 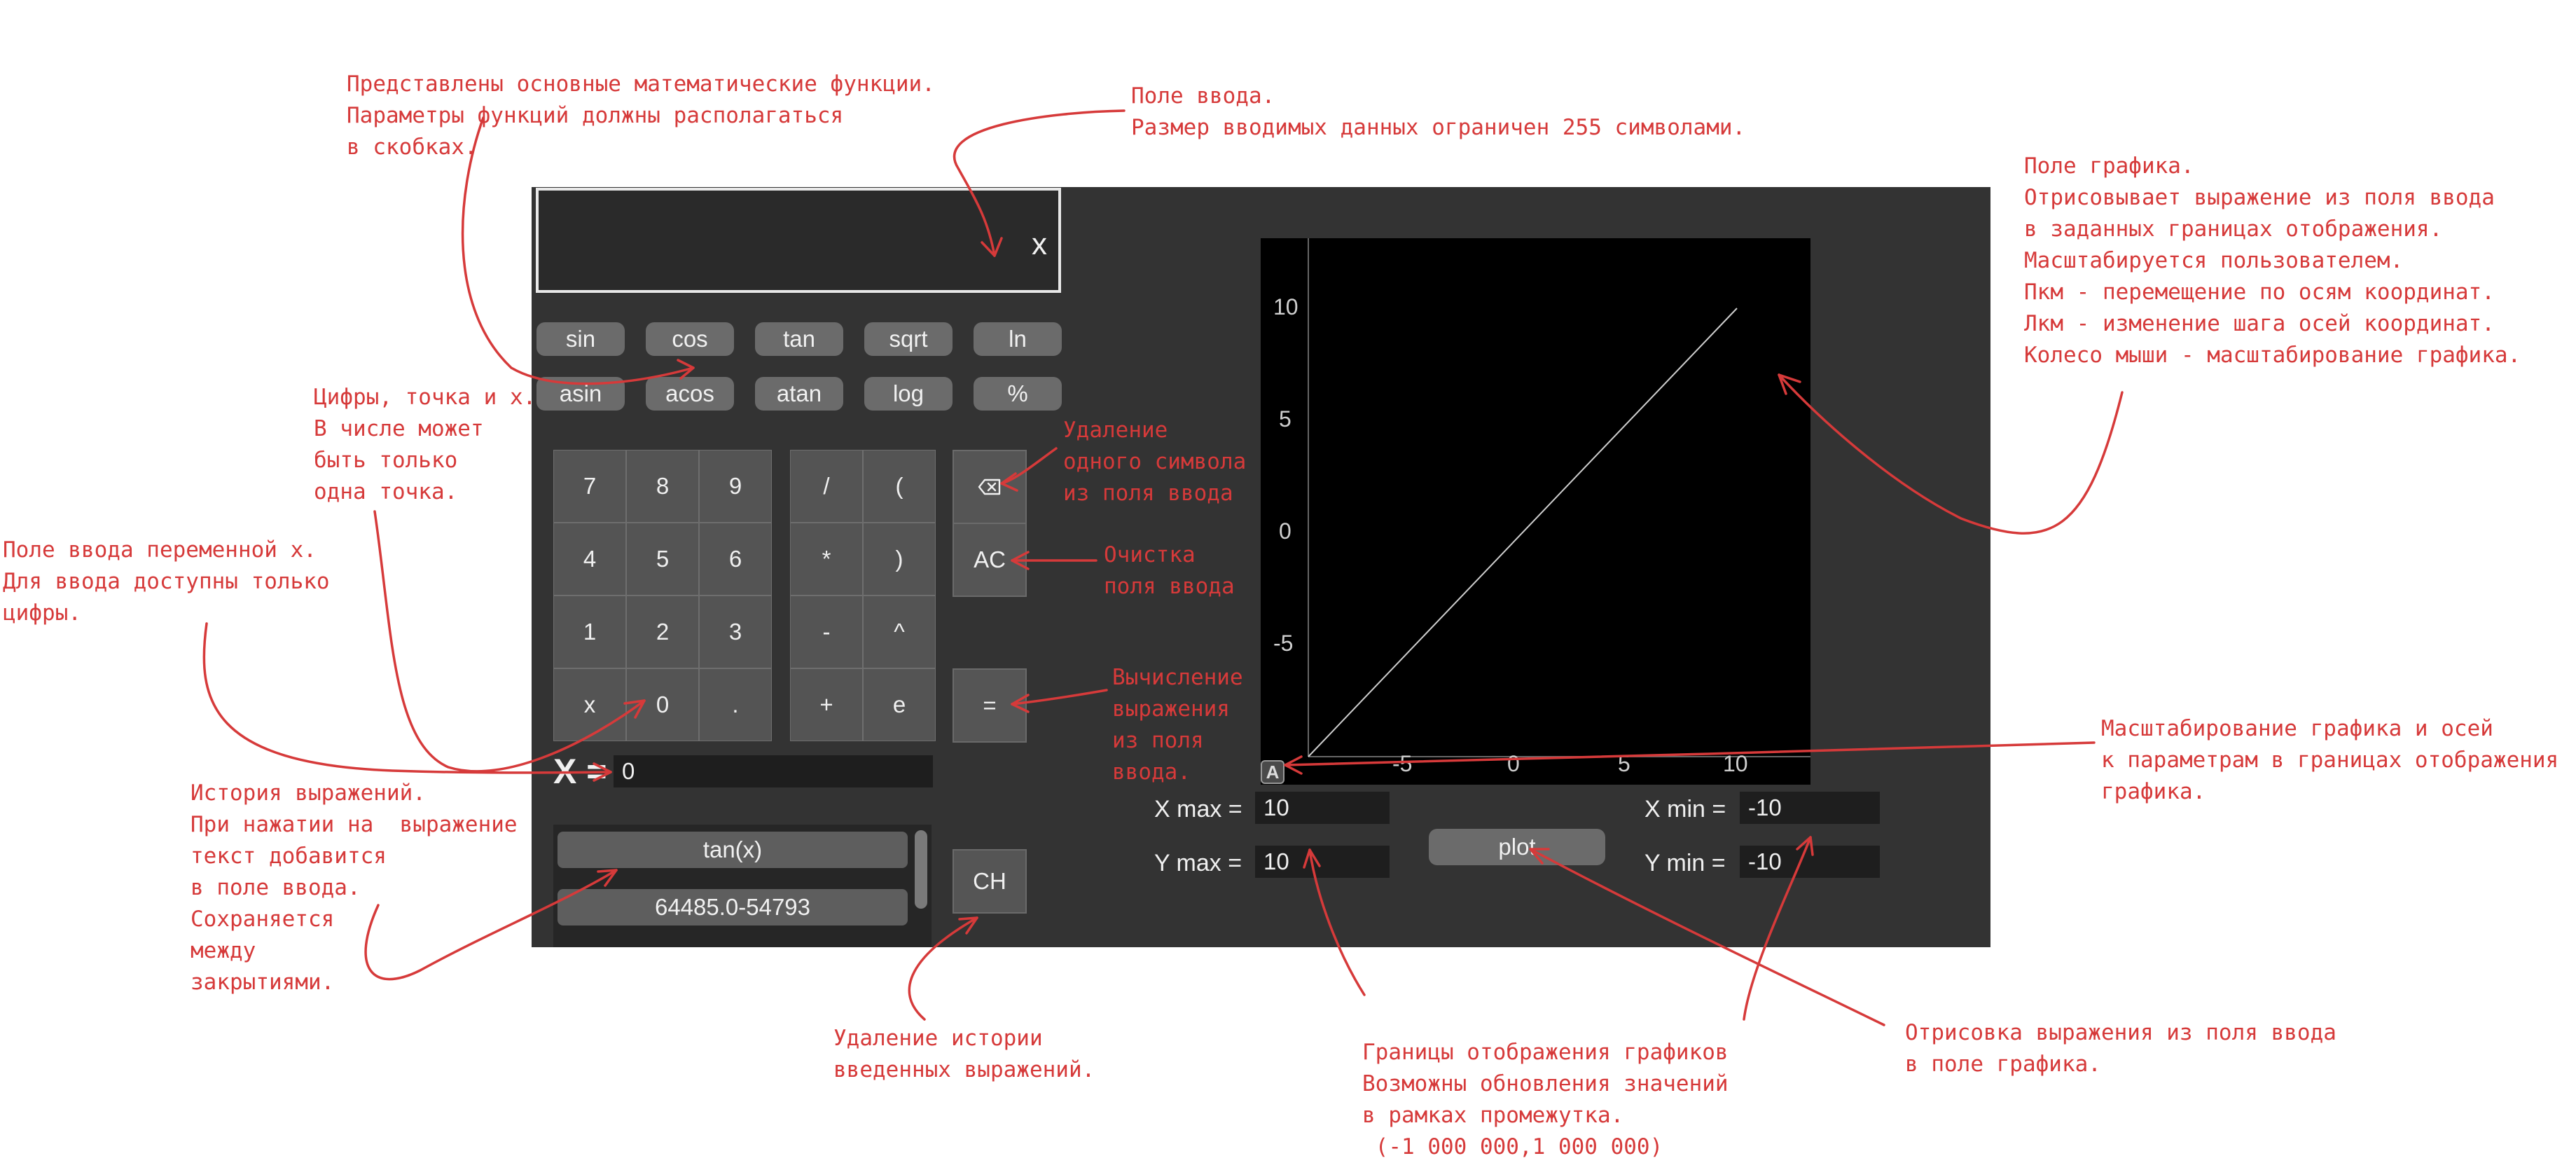 What do you see at coordinates (1322, 808) in the screenshot?
I see `xmax-input: 10` at bounding box center [1322, 808].